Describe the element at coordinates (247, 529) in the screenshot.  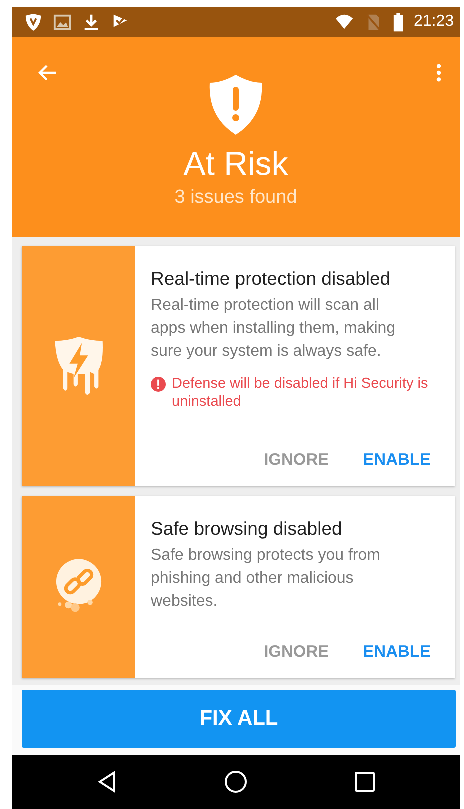
I see `issue-title: Safe browsing disabled` at that location.